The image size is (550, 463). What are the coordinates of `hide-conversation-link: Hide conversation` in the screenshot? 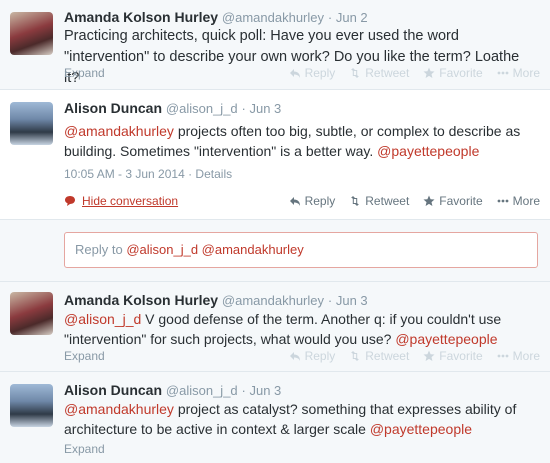 It's located at (121, 201).